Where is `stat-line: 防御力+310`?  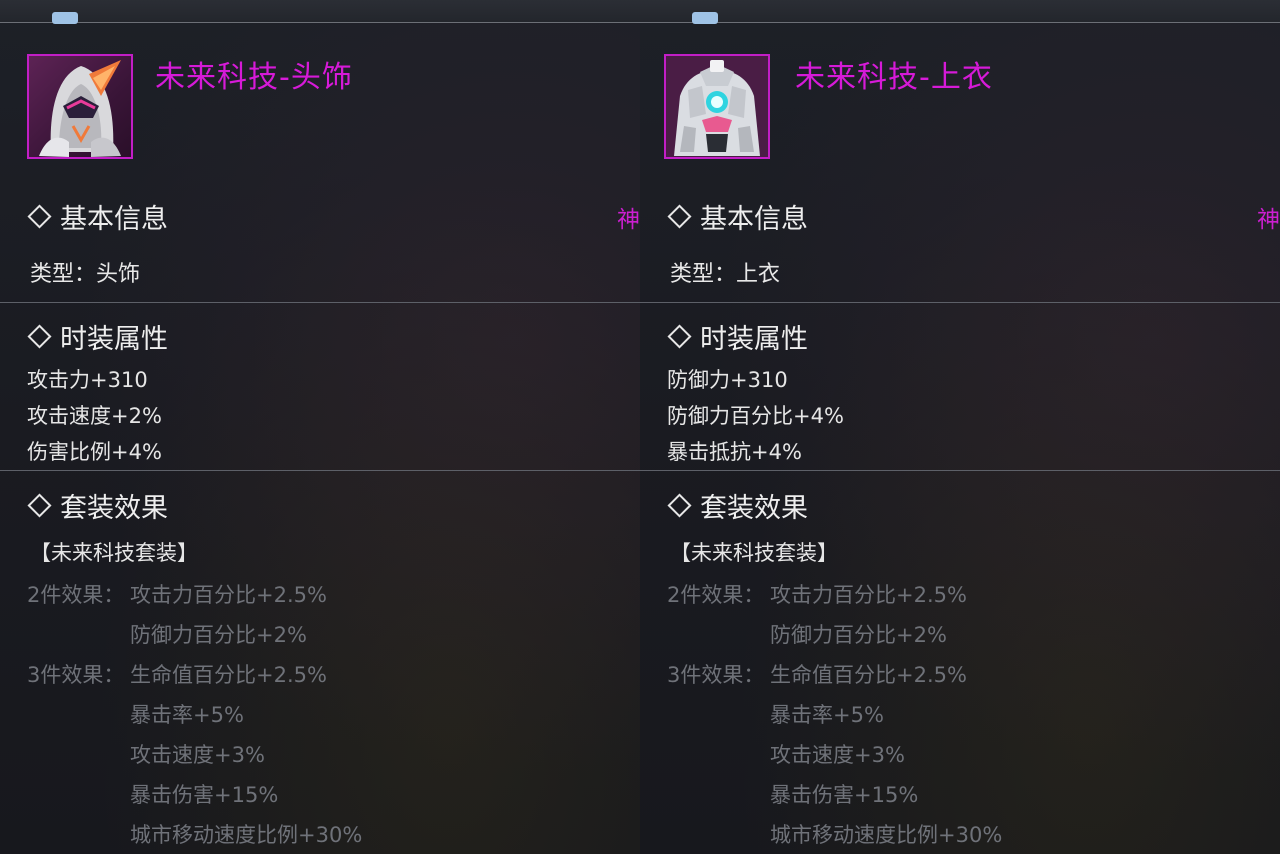
stat-line: 防御力+310 is located at coordinates (727, 380).